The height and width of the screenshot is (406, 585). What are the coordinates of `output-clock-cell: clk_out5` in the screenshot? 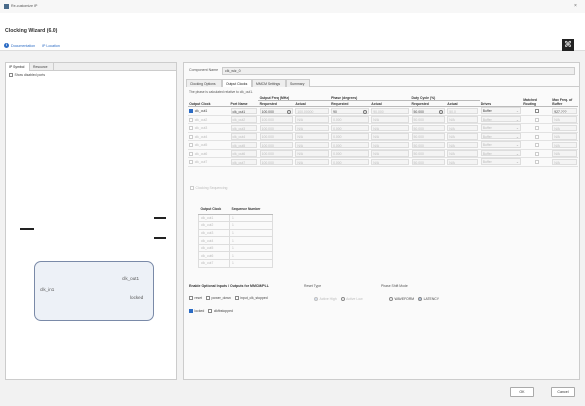 It's located at (209, 145).